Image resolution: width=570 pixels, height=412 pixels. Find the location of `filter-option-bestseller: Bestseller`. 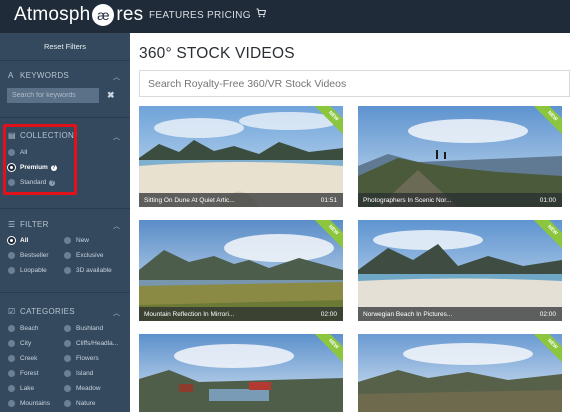

filter-option-bestseller: Bestseller is located at coordinates (28, 255).